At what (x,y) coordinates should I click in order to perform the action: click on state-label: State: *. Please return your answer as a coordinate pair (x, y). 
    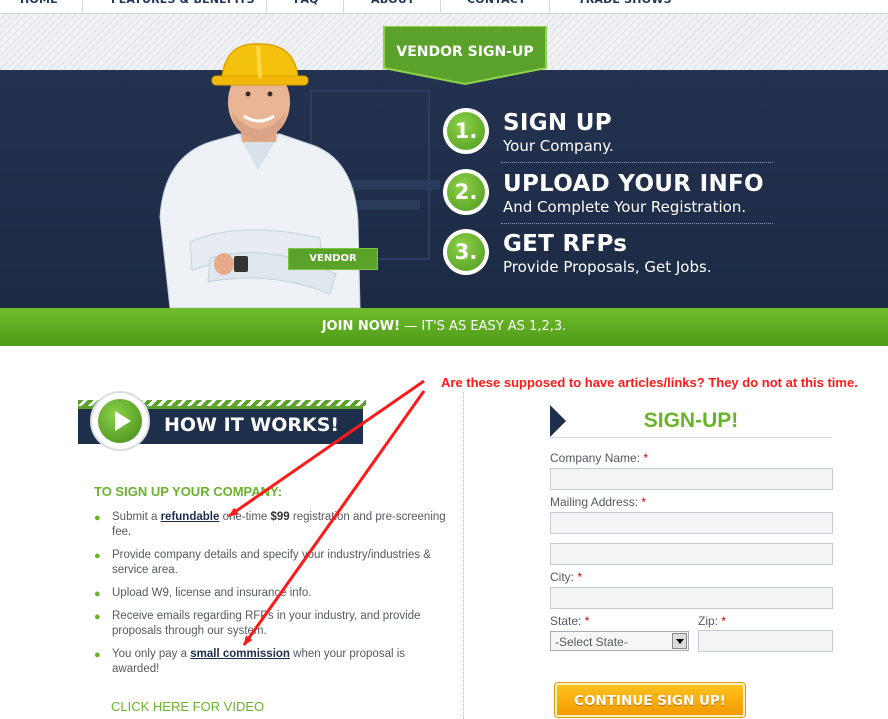
    Looking at the image, I should click on (570, 621).